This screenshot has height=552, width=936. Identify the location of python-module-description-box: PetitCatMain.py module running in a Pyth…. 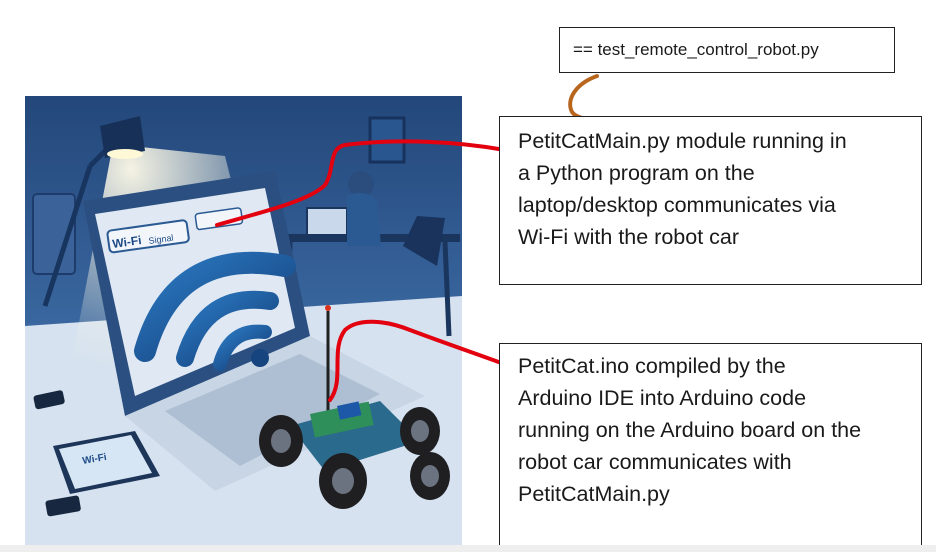
(710, 200).